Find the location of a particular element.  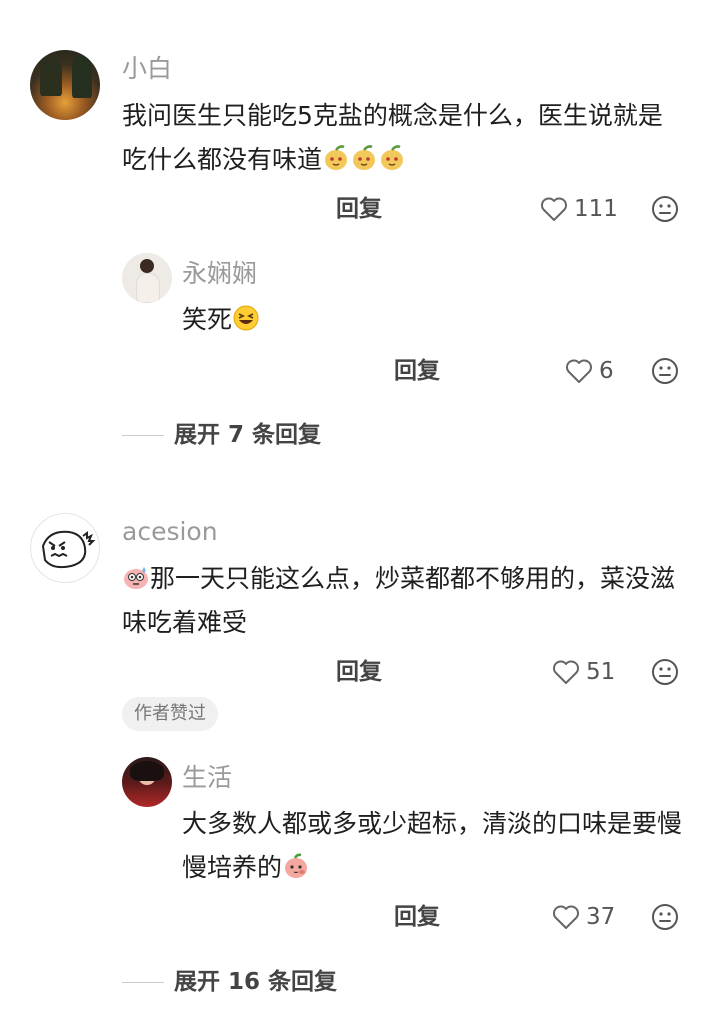

expand-replies-button: 展开 16 条回复 is located at coordinates (229, 982).